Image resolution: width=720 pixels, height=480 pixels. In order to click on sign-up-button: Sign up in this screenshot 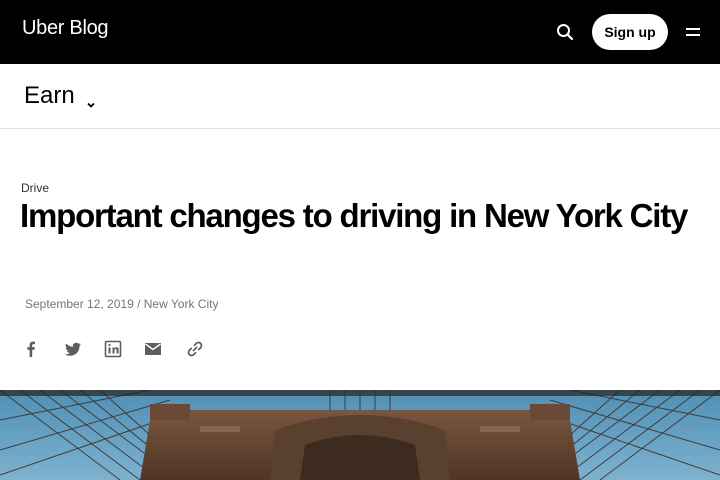, I will do `click(630, 32)`.